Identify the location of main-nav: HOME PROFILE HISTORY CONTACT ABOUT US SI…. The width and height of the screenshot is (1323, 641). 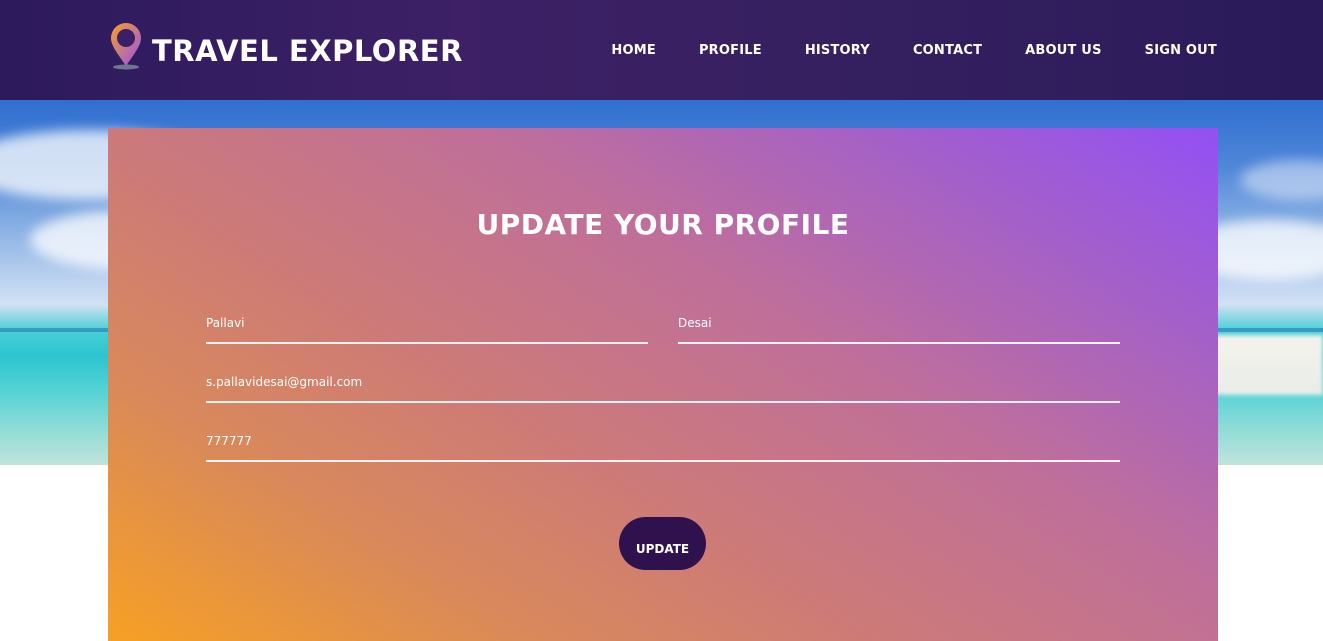
(892, 50).